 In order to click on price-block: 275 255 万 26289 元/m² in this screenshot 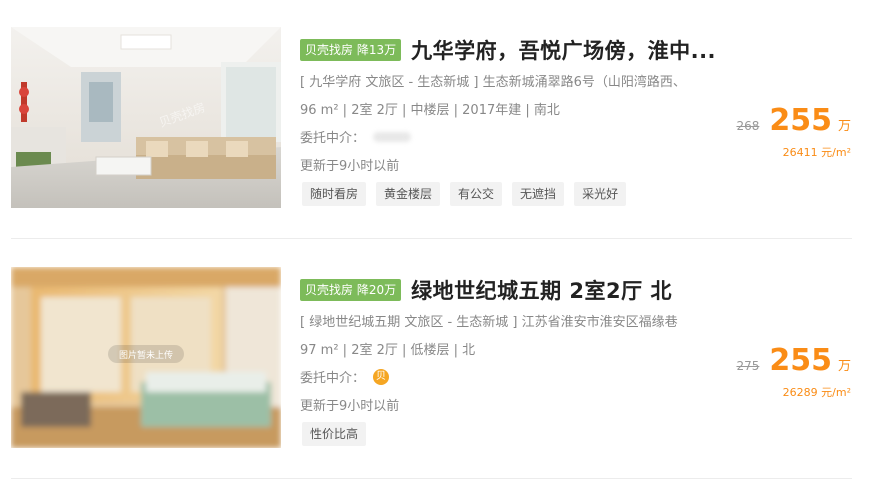, I will do `click(781, 371)`.